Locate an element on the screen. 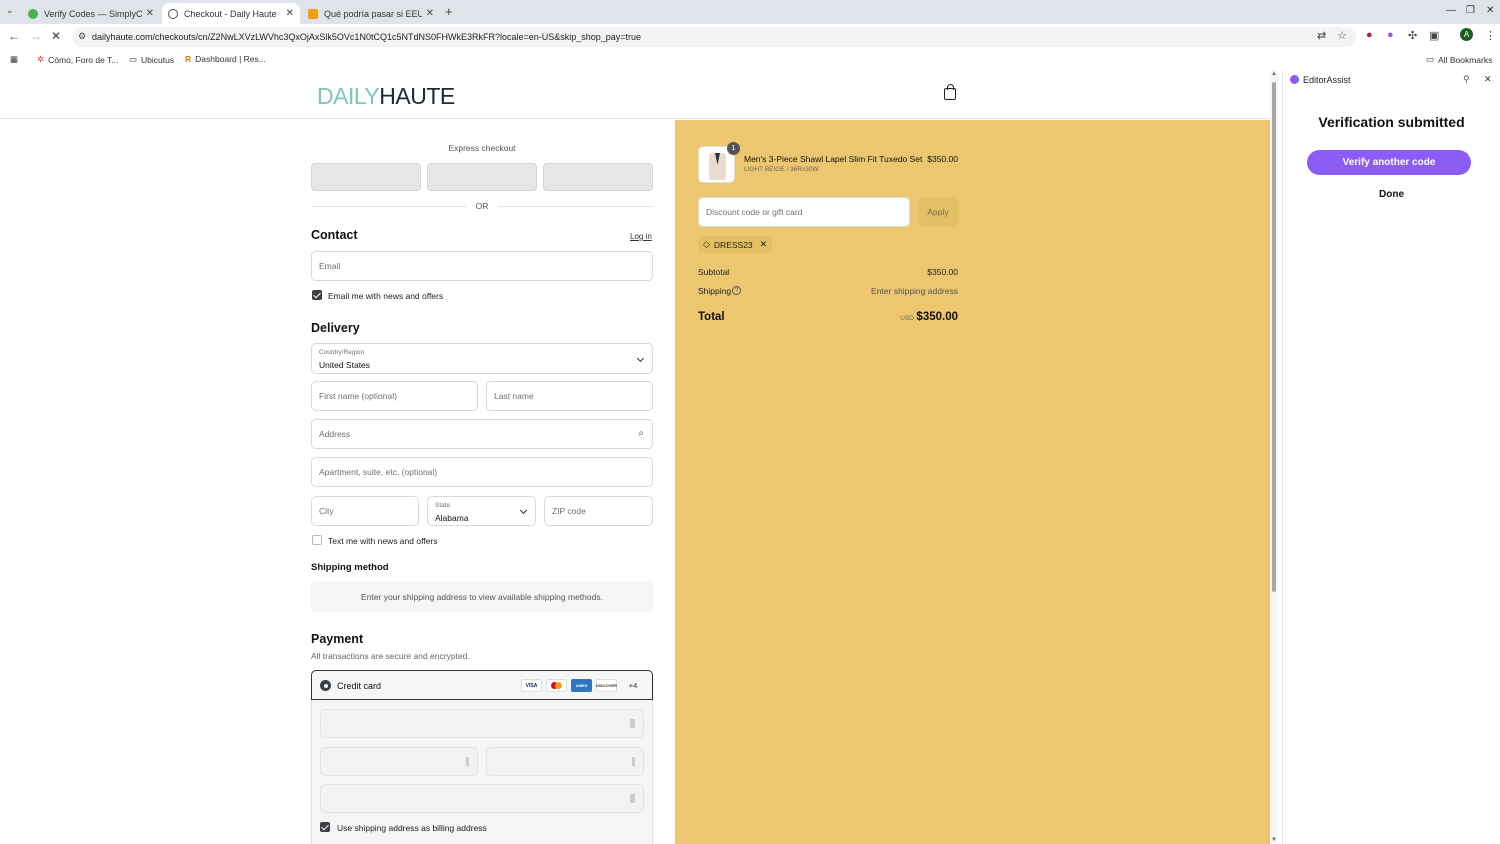  state-select: State Alabama is located at coordinates (481, 511).